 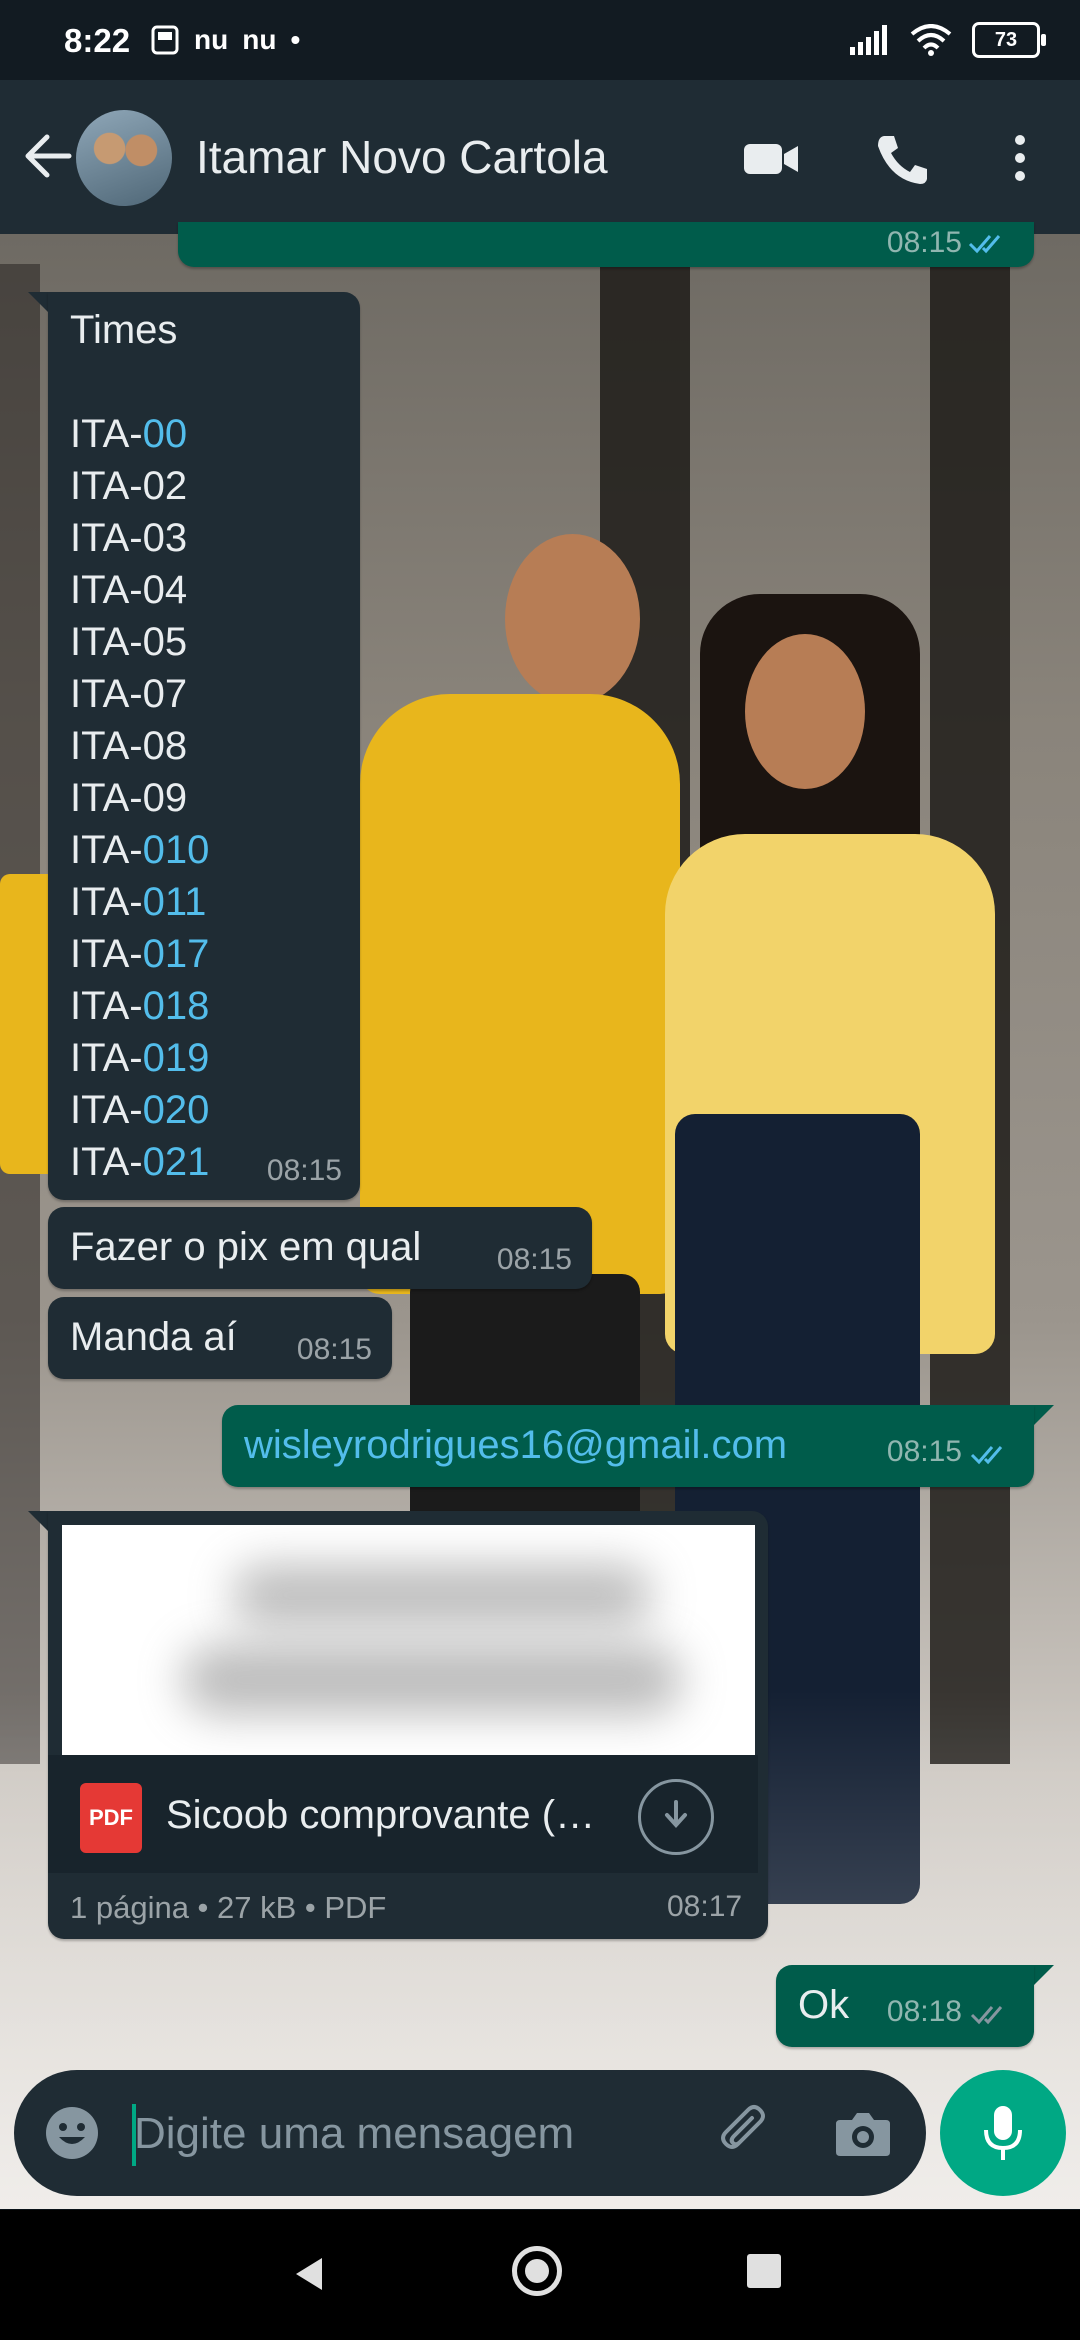 What do you see at coordinates (176, 1058) in the screenshot?
I see `team-code-number: 019` at bounding box center [176, 1058].